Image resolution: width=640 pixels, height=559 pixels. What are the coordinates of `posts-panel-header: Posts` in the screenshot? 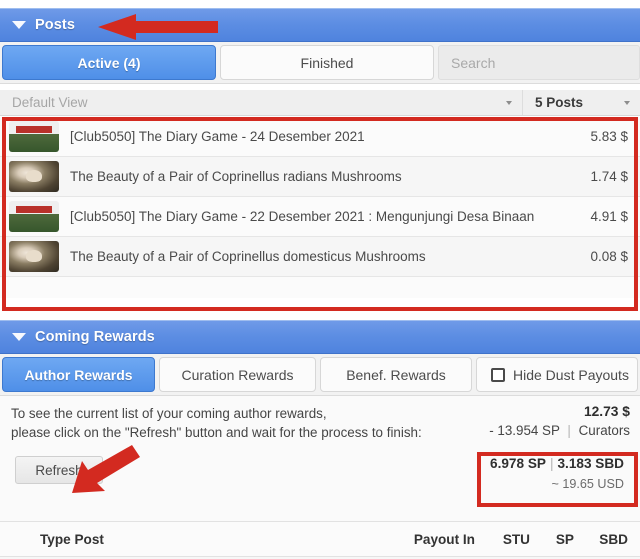 It's located at (320, 25).